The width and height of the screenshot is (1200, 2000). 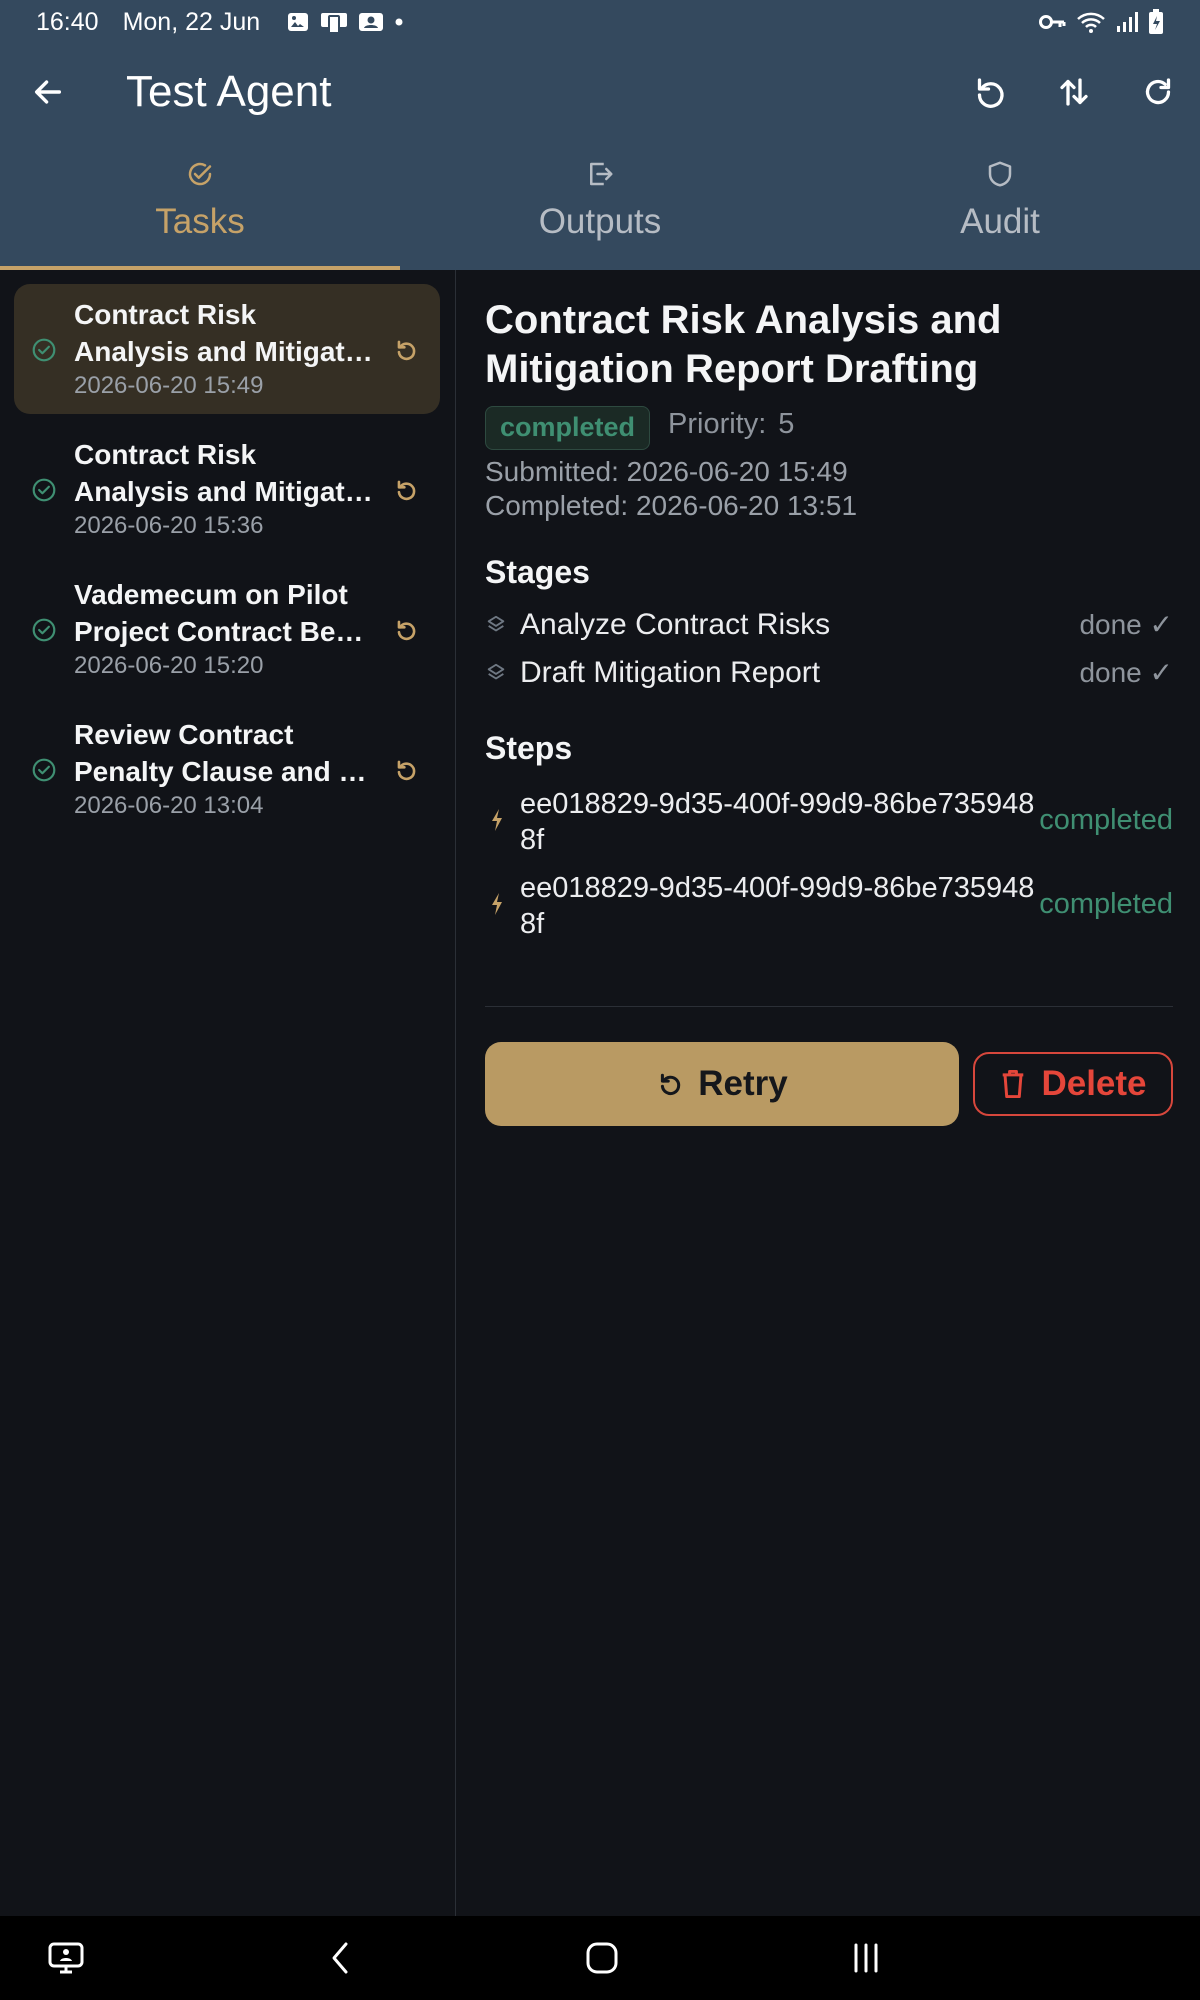 I want to click on priority: Priority: 5, so click(x=731, y=424).